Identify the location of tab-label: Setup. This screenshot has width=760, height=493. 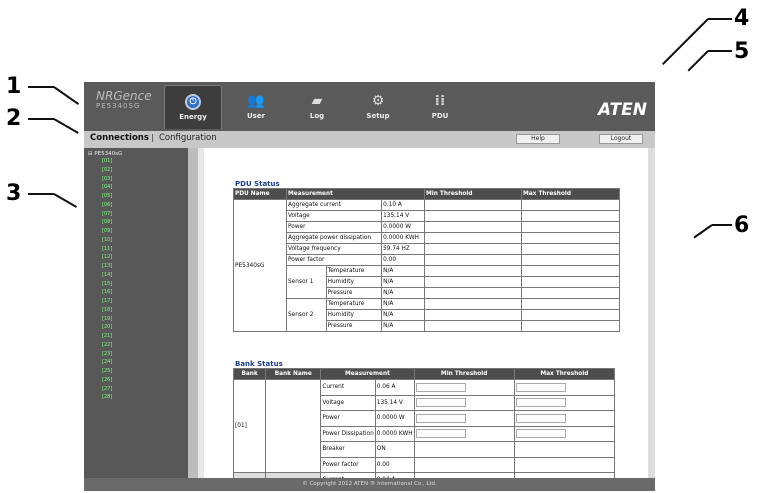
(378, 116).